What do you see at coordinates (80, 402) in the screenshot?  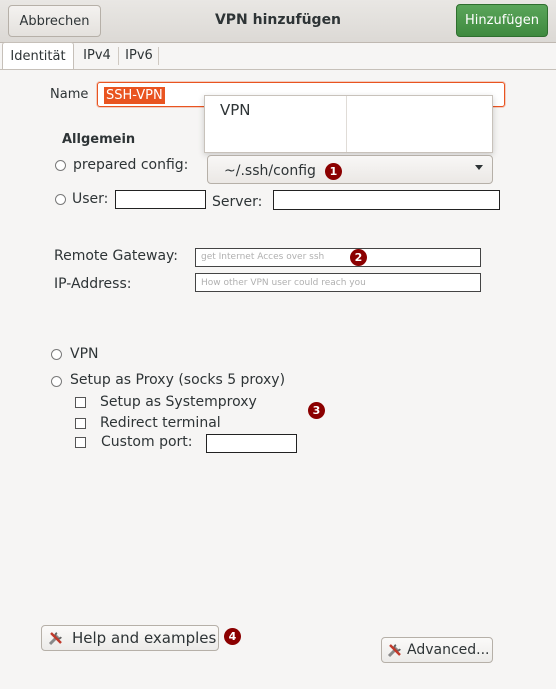 I see `systemproxy-checkbox` at bounding box center [80, 402].